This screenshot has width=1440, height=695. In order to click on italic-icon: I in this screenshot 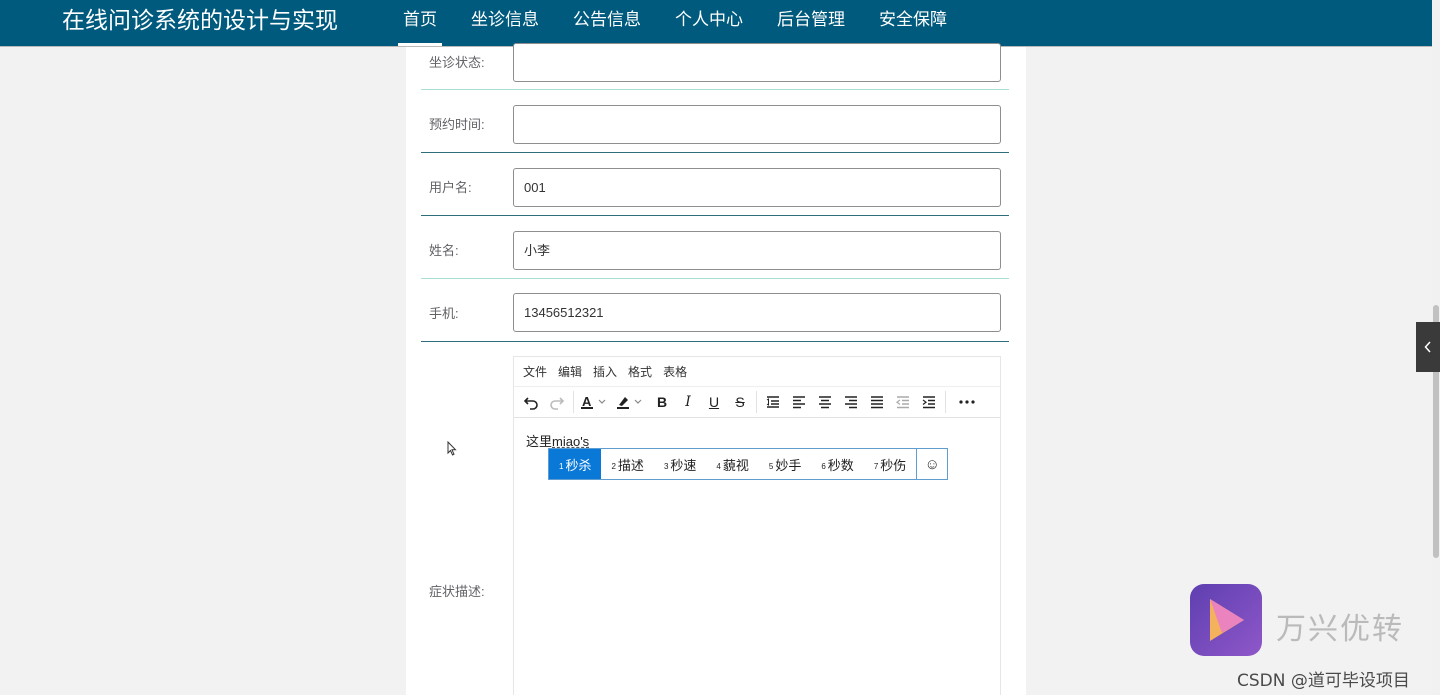, I will do `click(688, 402)`.